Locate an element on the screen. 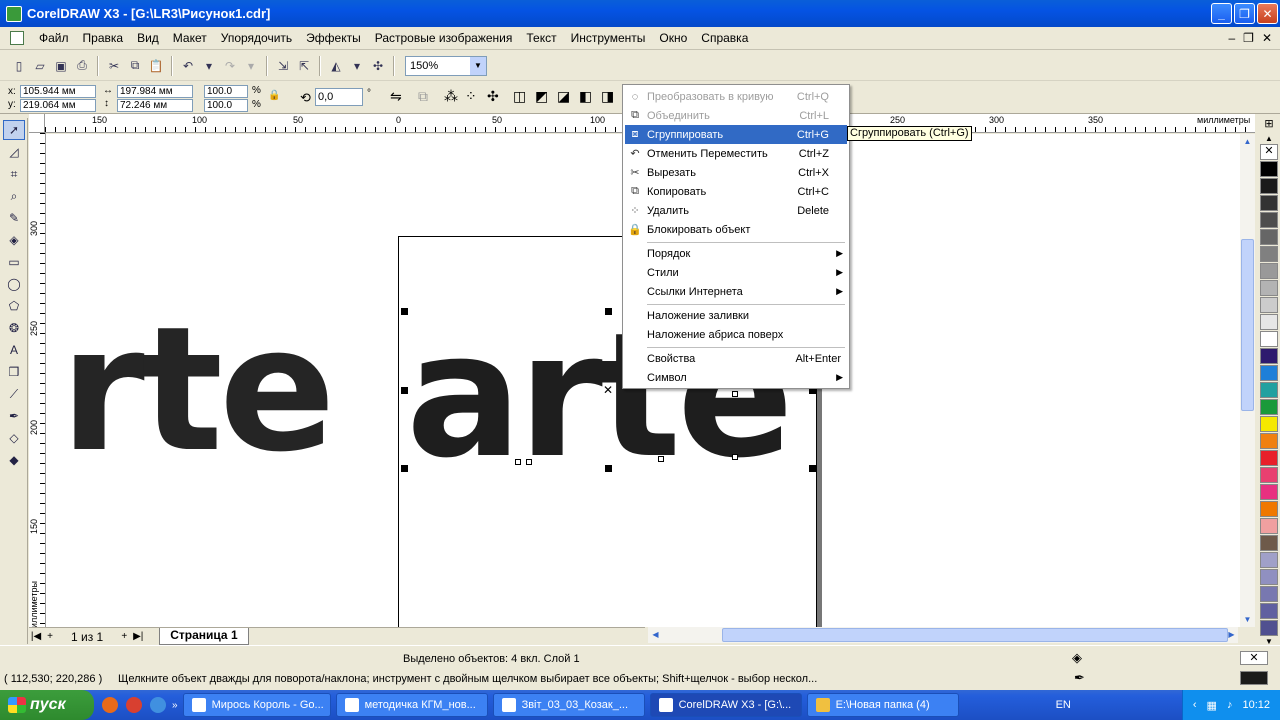 This screenshot has width=1280, height=720. smart-fill-icon: ◈ is located at coordinates (14, 240).